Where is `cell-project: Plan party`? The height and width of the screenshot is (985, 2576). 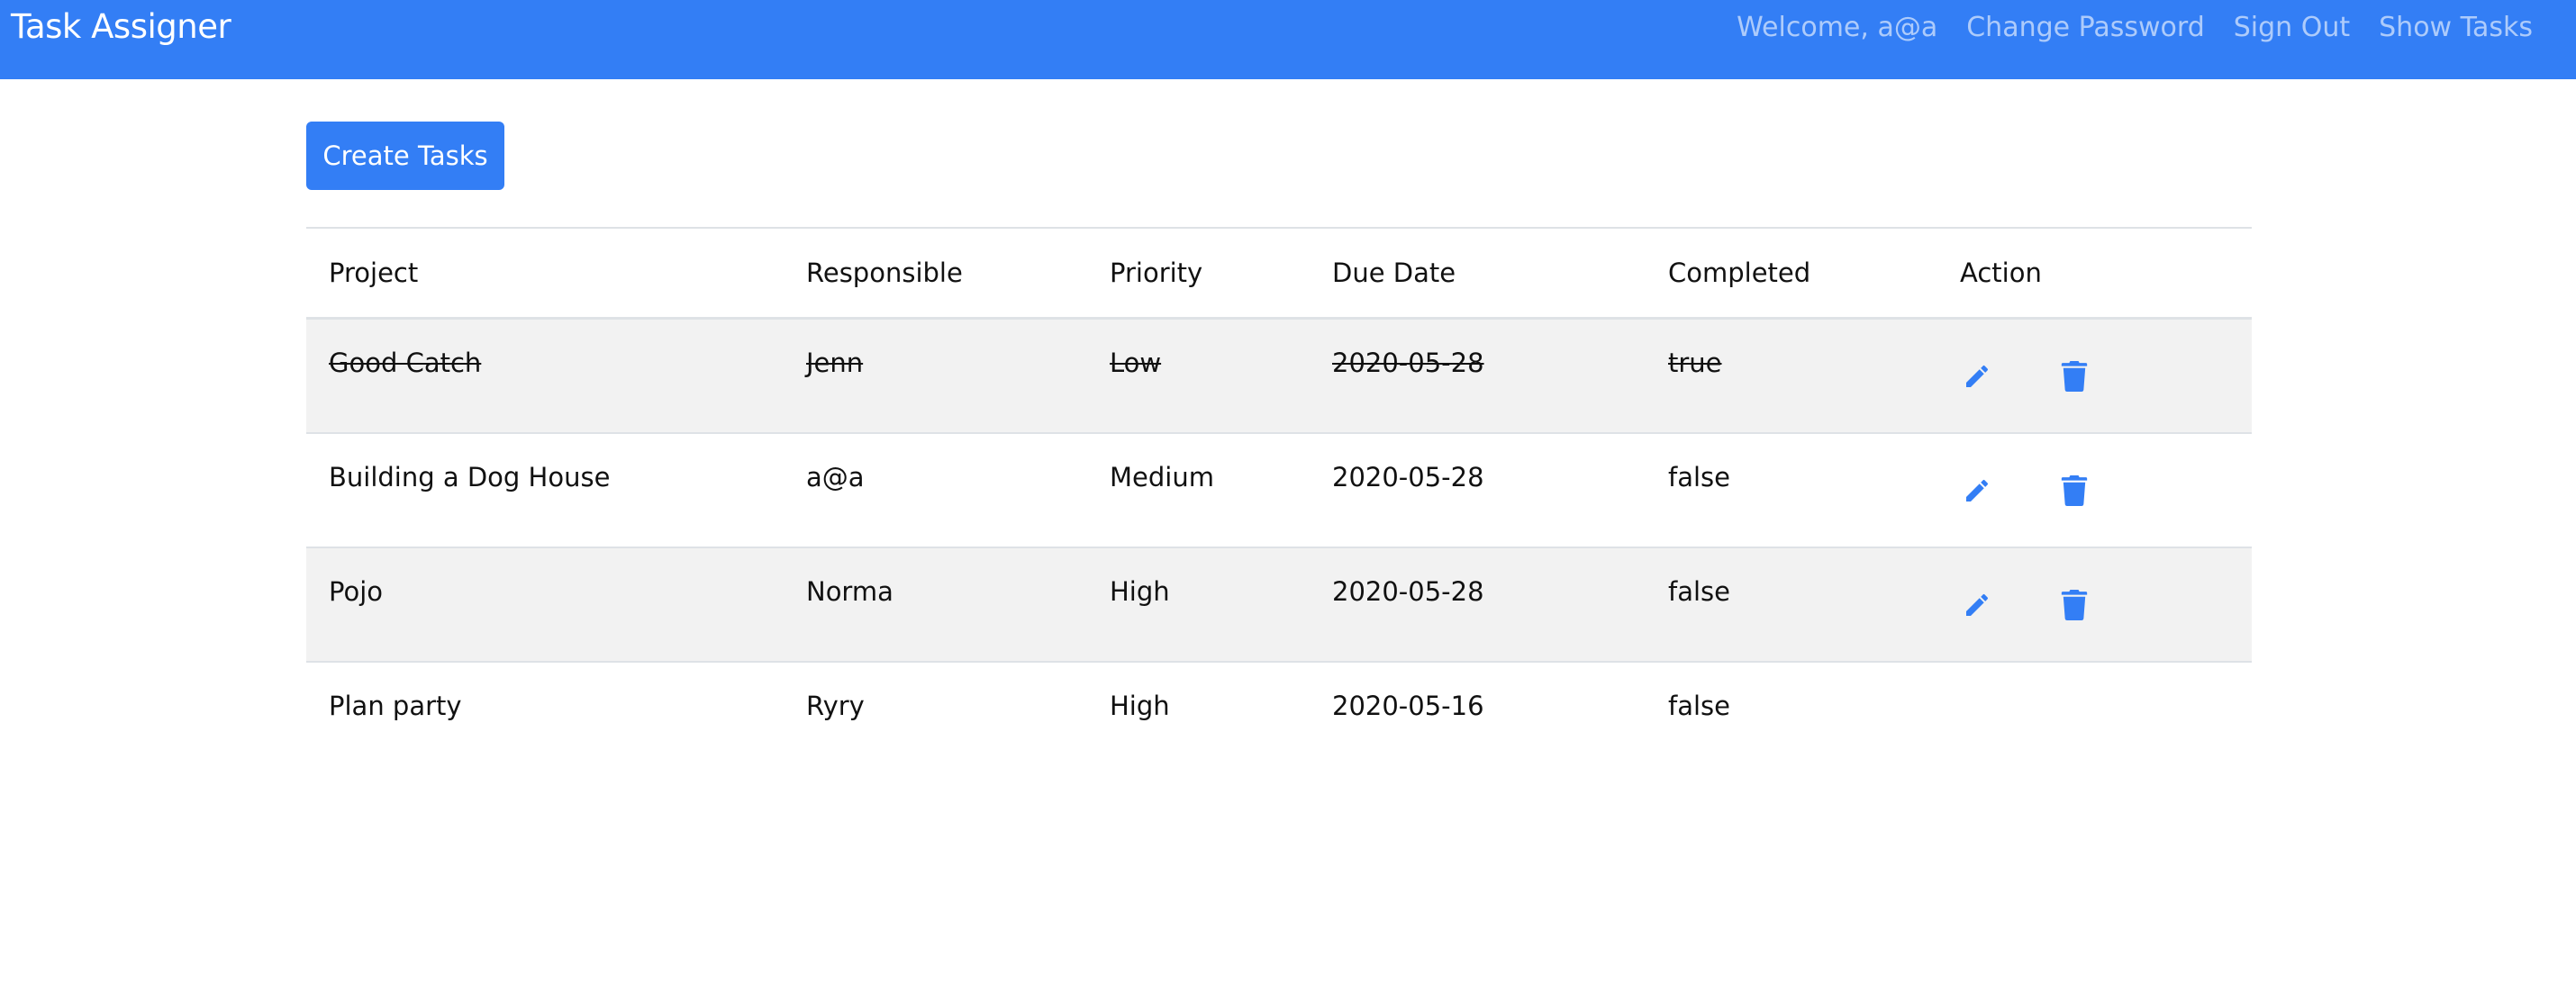 cell-project: Plan party is located at coordinates (545, 718).